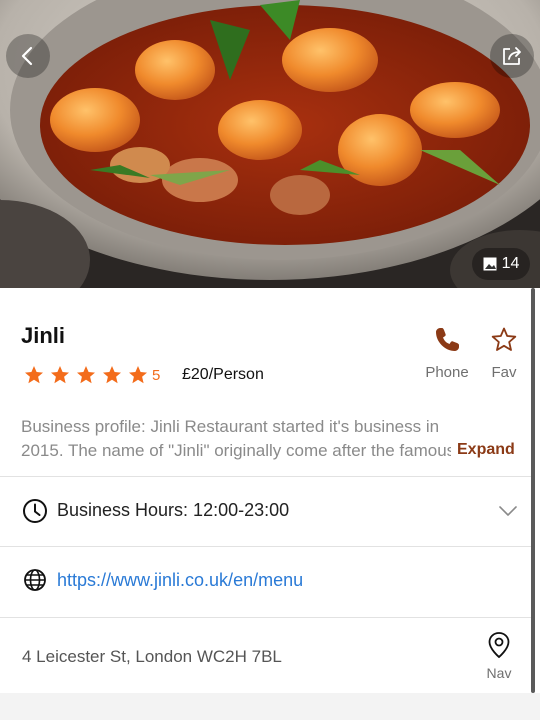  Describe the element at coordinates (504, 353) in the screenshot. I see `favorite-button: Fav` at that location.